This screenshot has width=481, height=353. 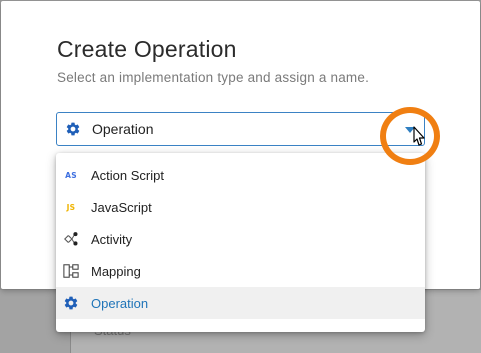 What do you see at coordinates (71, 271) in the screenshot?
I see `mapping-icon` at bounding box center [71, 271].